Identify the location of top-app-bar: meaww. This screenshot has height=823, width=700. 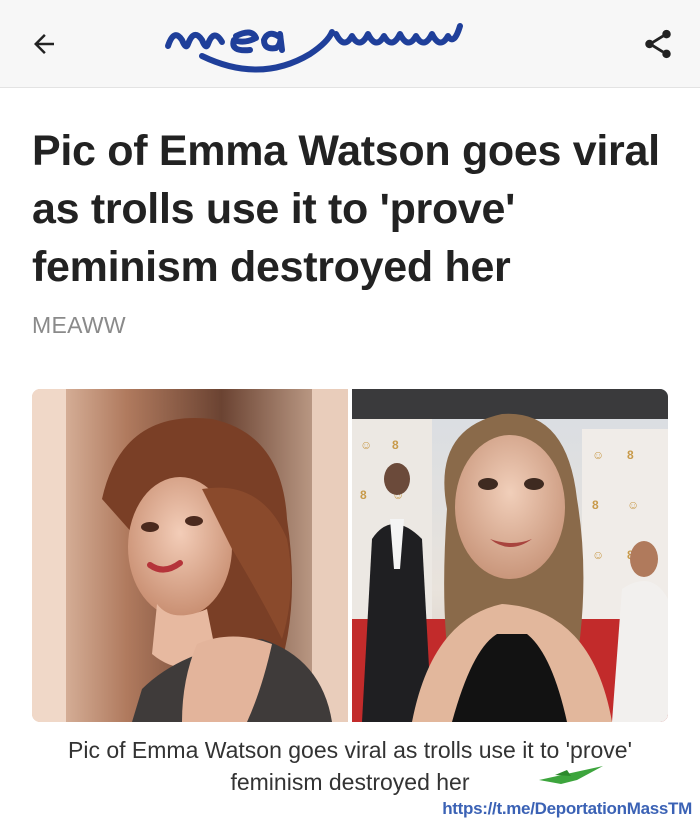
(350, 44).